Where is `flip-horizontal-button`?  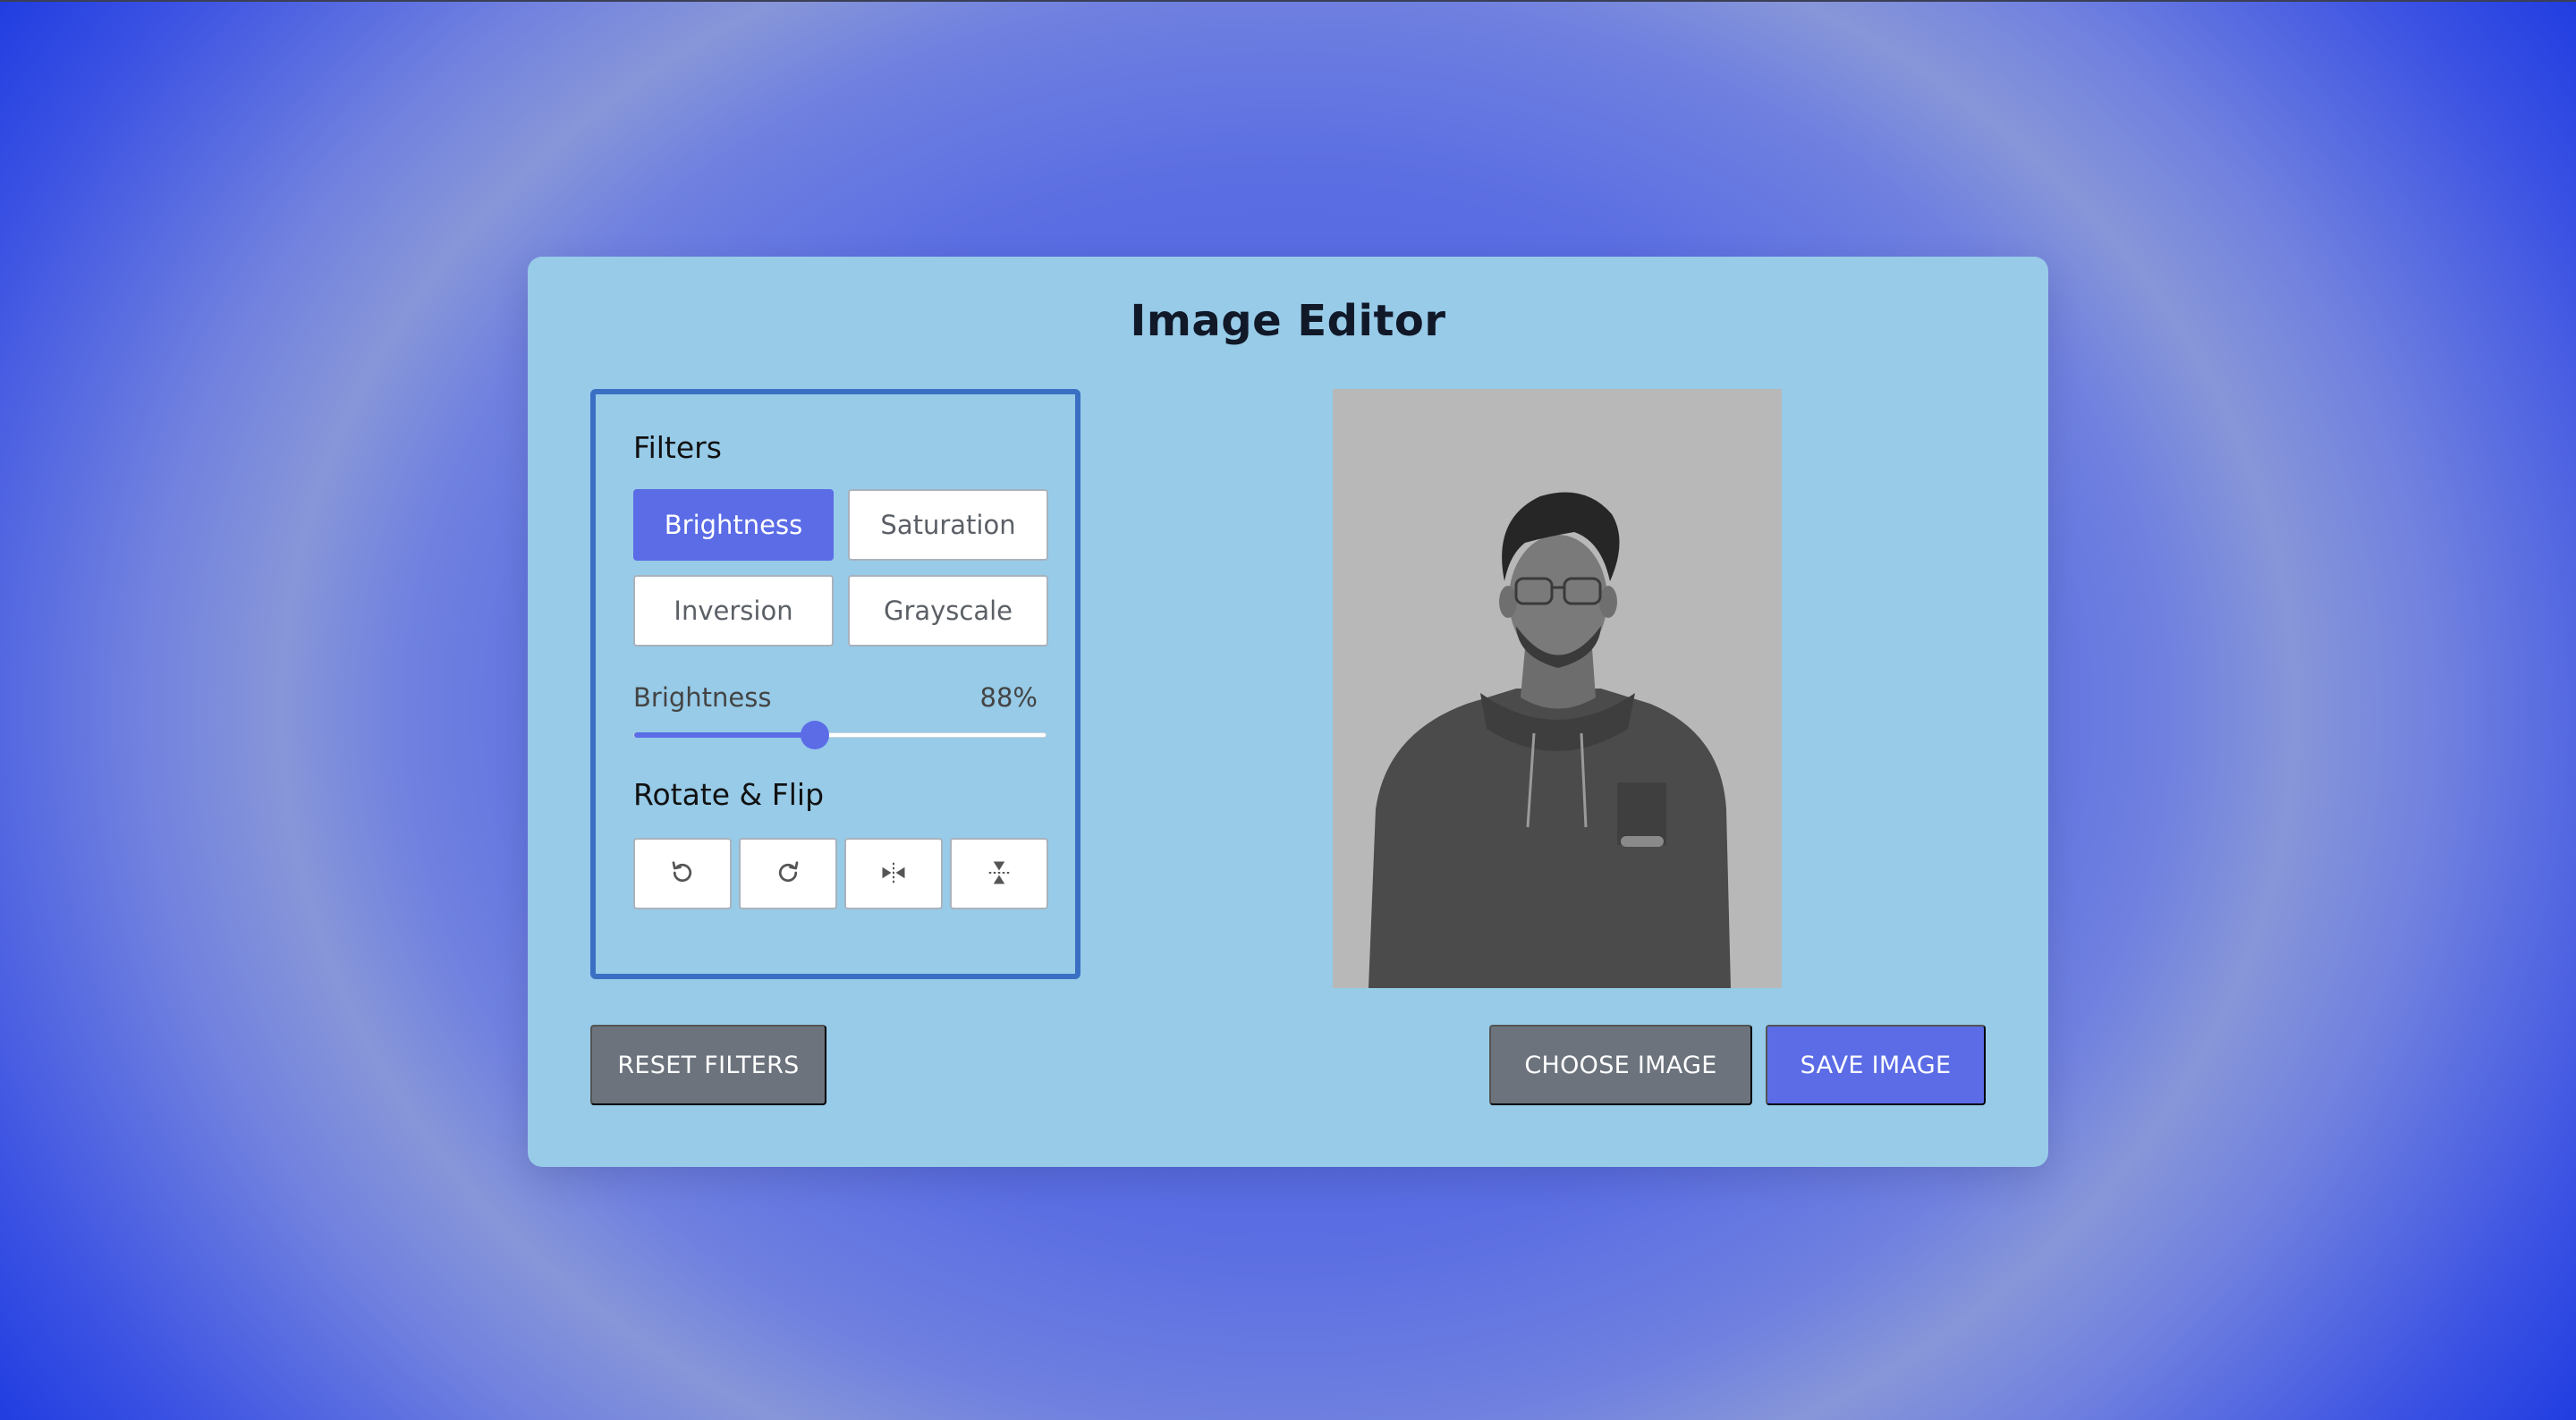 flip-horizontal-button is located at coordinates (893, 873).